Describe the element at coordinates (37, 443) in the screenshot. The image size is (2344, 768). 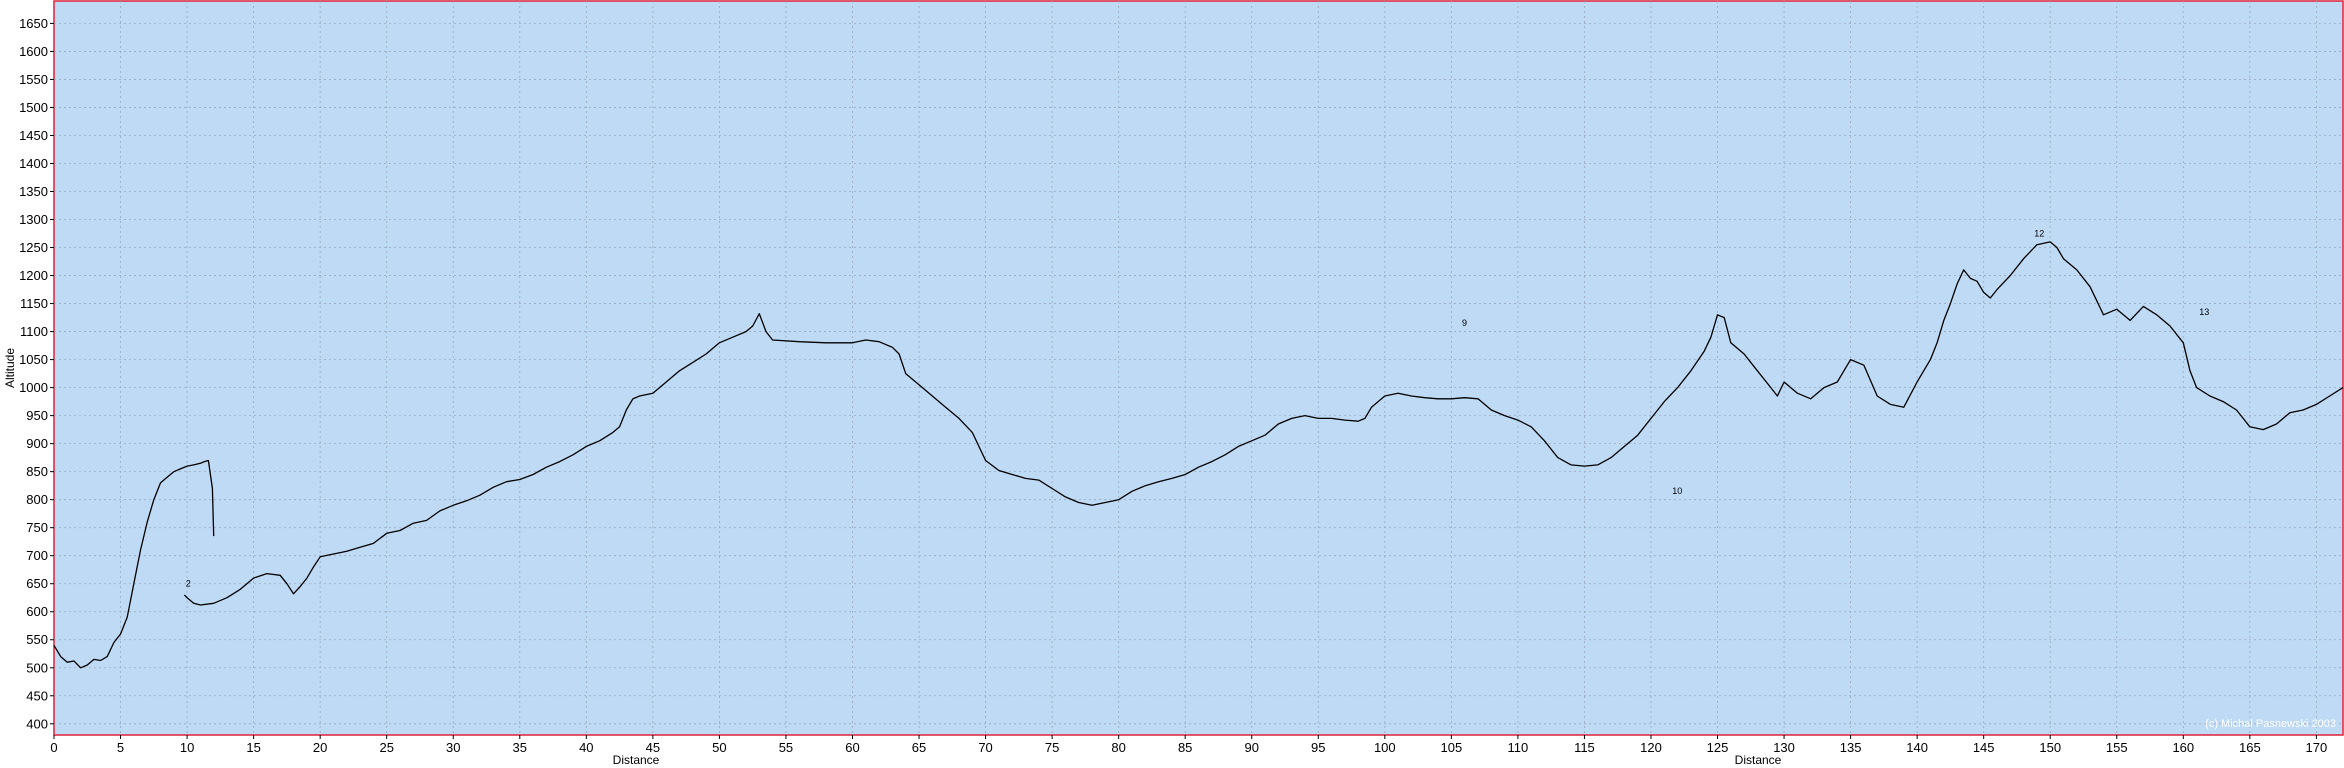
I see `y-tick-label: 900` at that location.